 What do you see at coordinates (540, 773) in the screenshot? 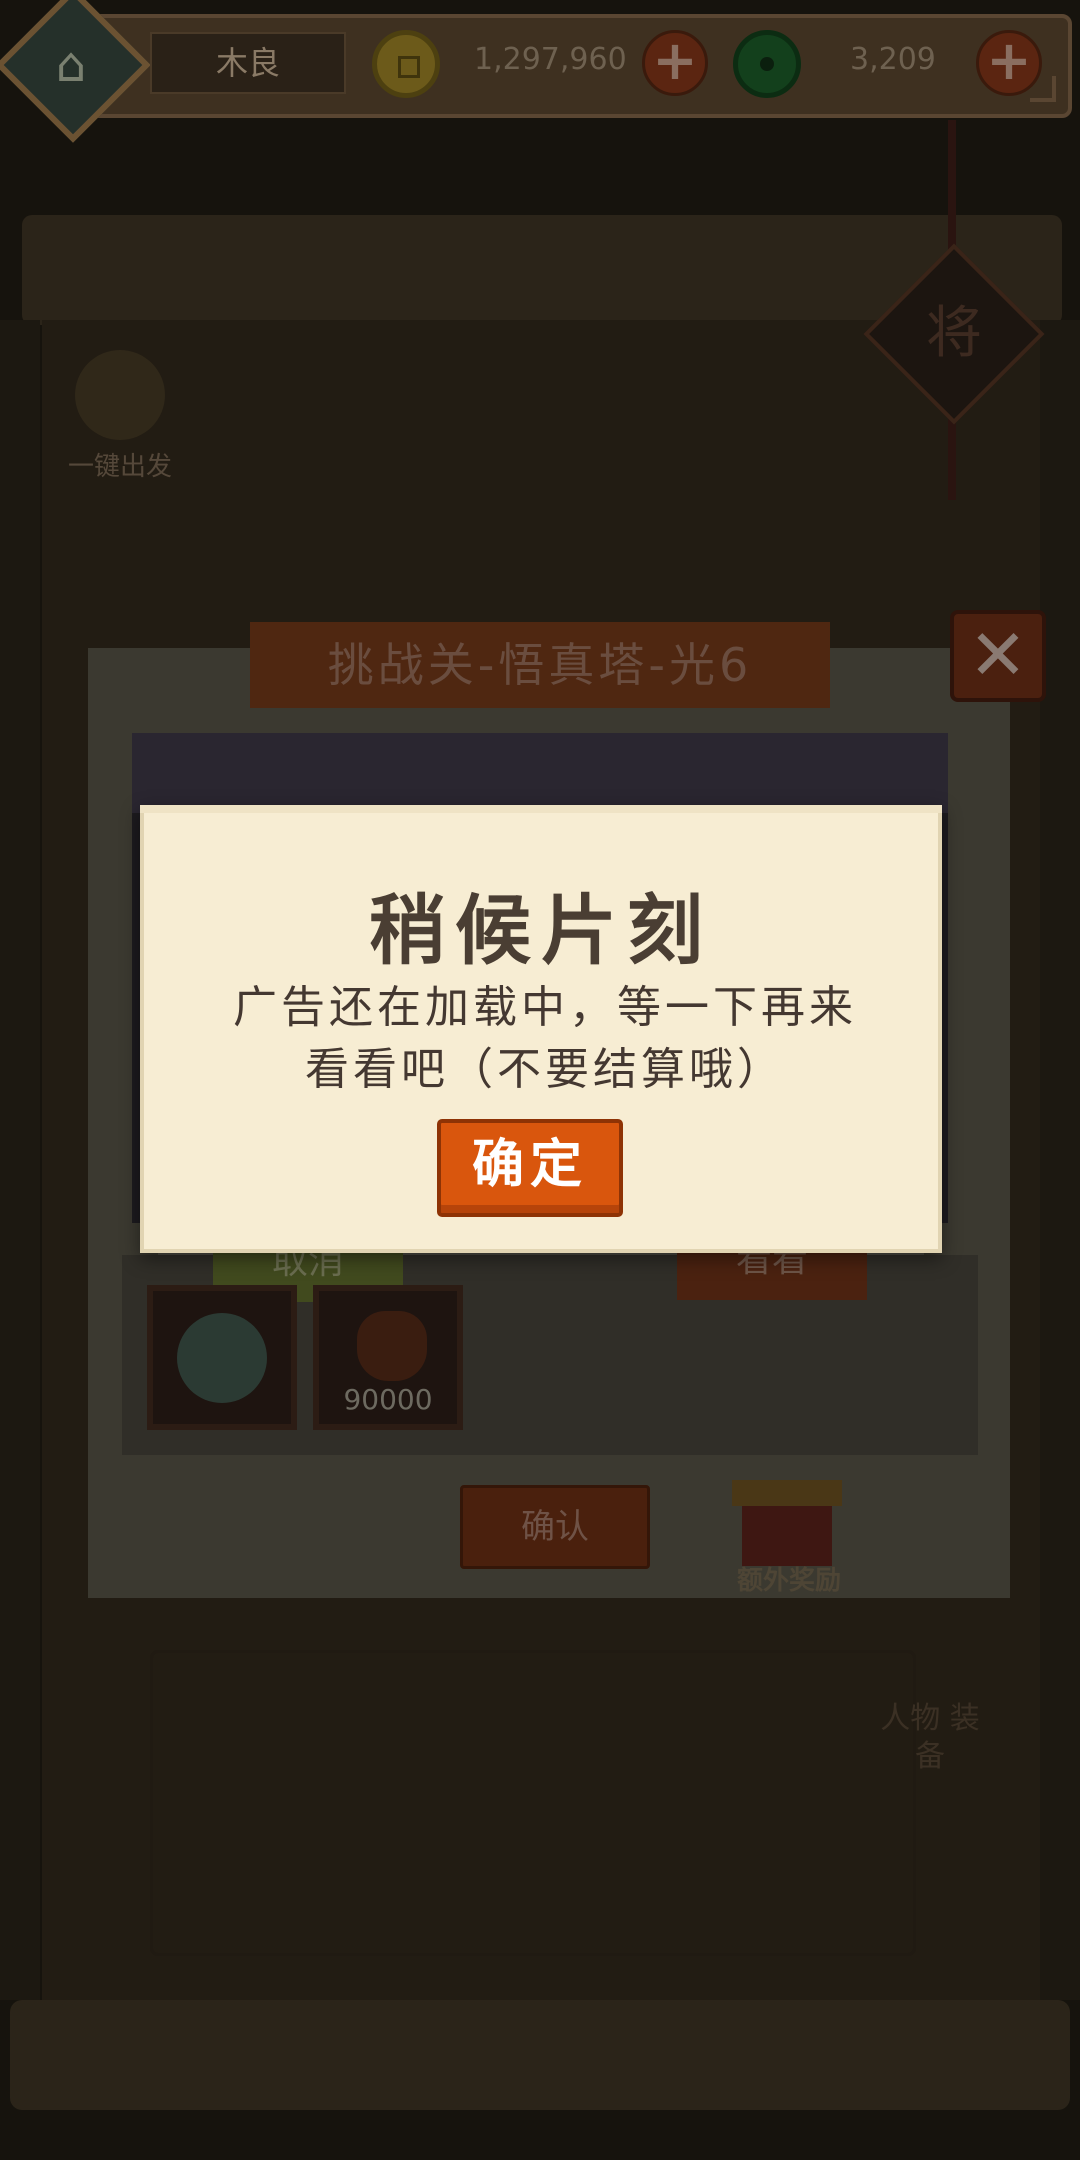
I see `preview-banner` at bounding box center [540, 773].